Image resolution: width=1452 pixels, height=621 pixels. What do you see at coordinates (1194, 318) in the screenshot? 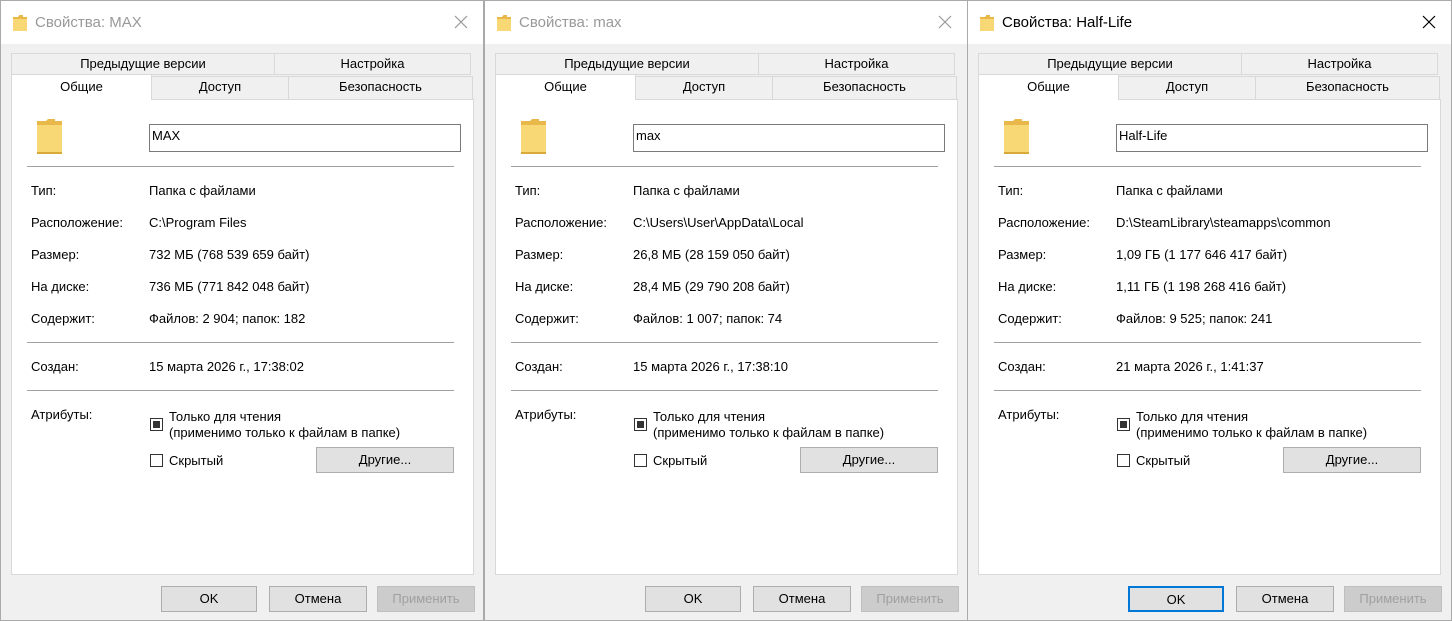
I see `contains-value: Файлов: 9 525; папок: 241` at bounding box center [1194, 318].